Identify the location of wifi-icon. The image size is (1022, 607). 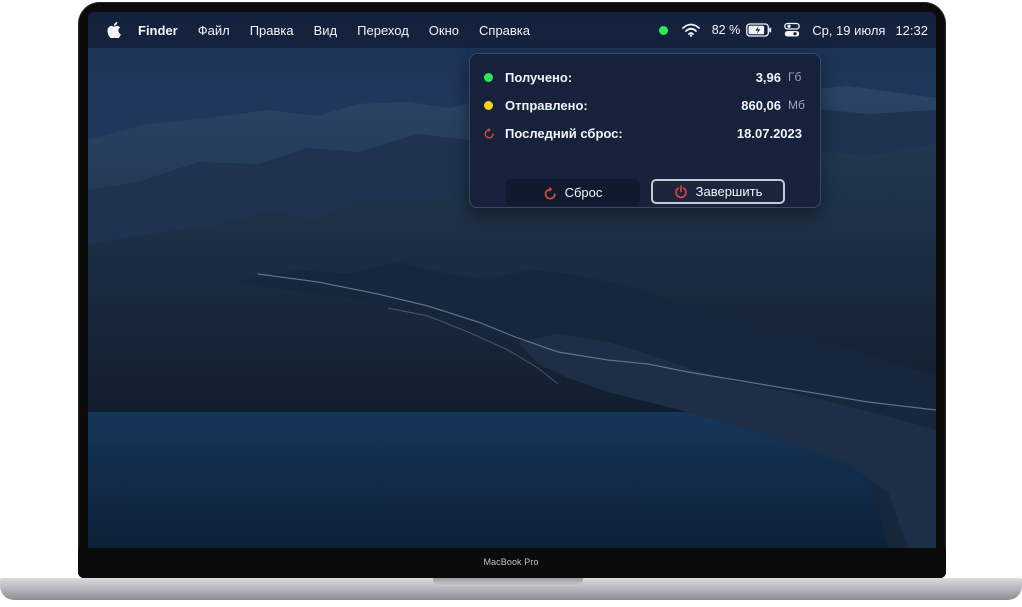
(690, 30).